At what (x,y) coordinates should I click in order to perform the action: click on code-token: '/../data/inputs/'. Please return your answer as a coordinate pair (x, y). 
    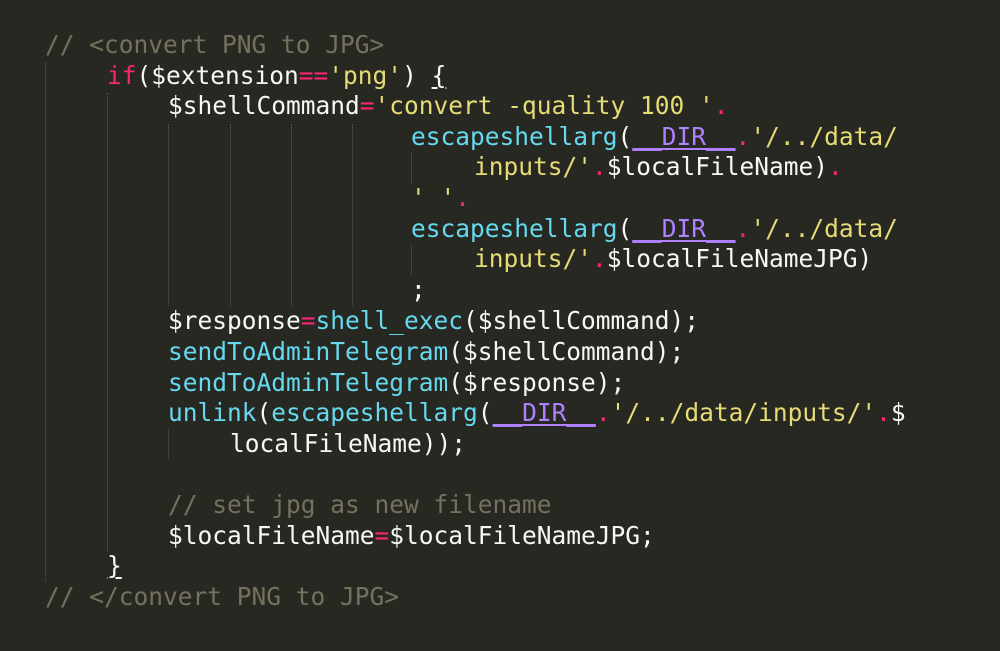
    Looking at the image, I should click on (743, 412).